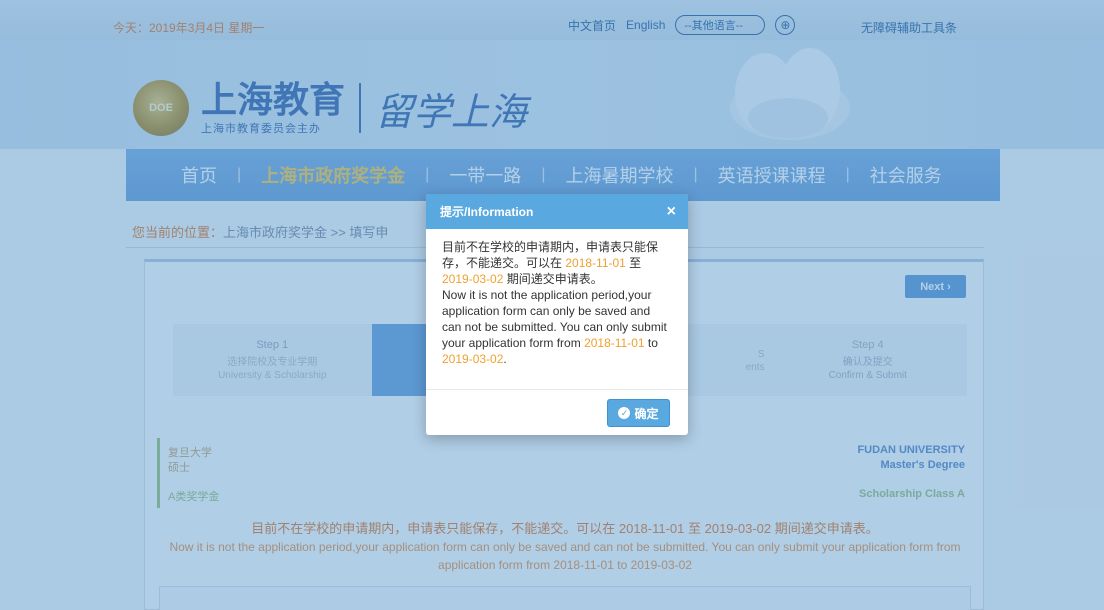  I want to click on date-end: 2019-03-02, so click(473, 279).